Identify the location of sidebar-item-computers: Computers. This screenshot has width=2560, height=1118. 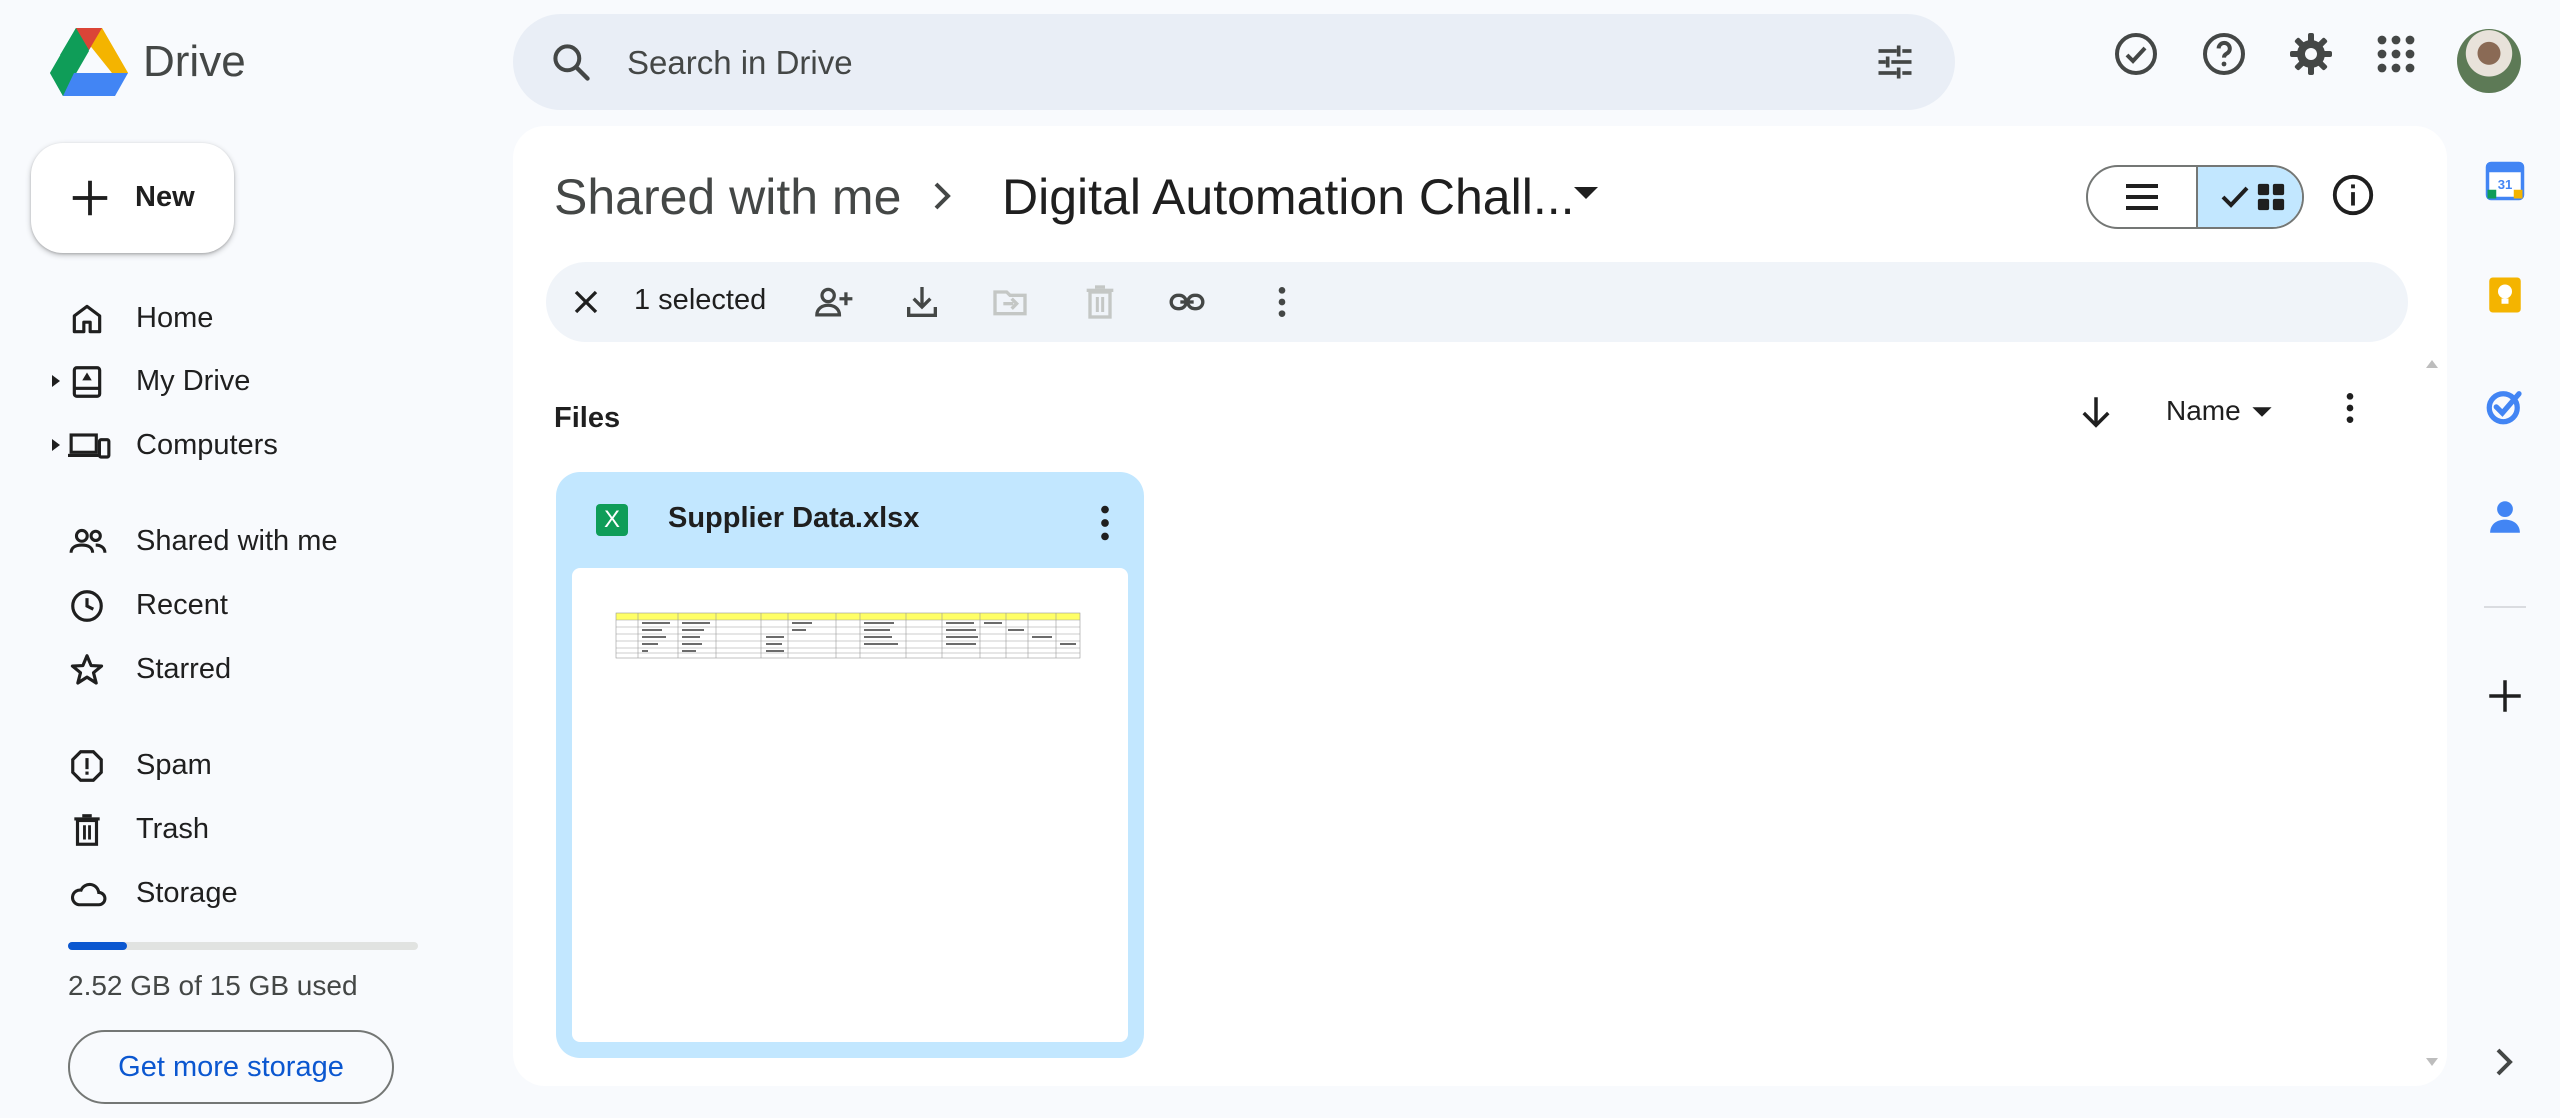
(240, 445).